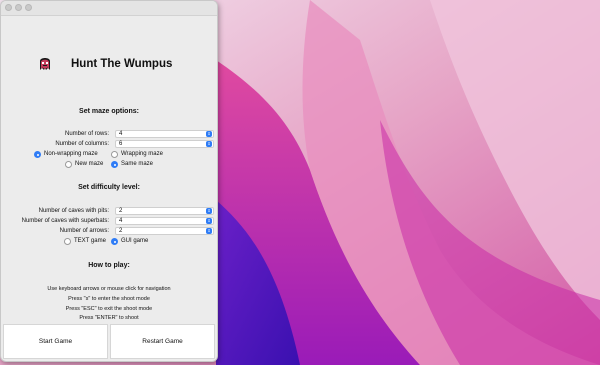 The width and height of the screenshot is (600, 365). I want to click on cols-spinner: 6 ⇕, so click(164, 144).